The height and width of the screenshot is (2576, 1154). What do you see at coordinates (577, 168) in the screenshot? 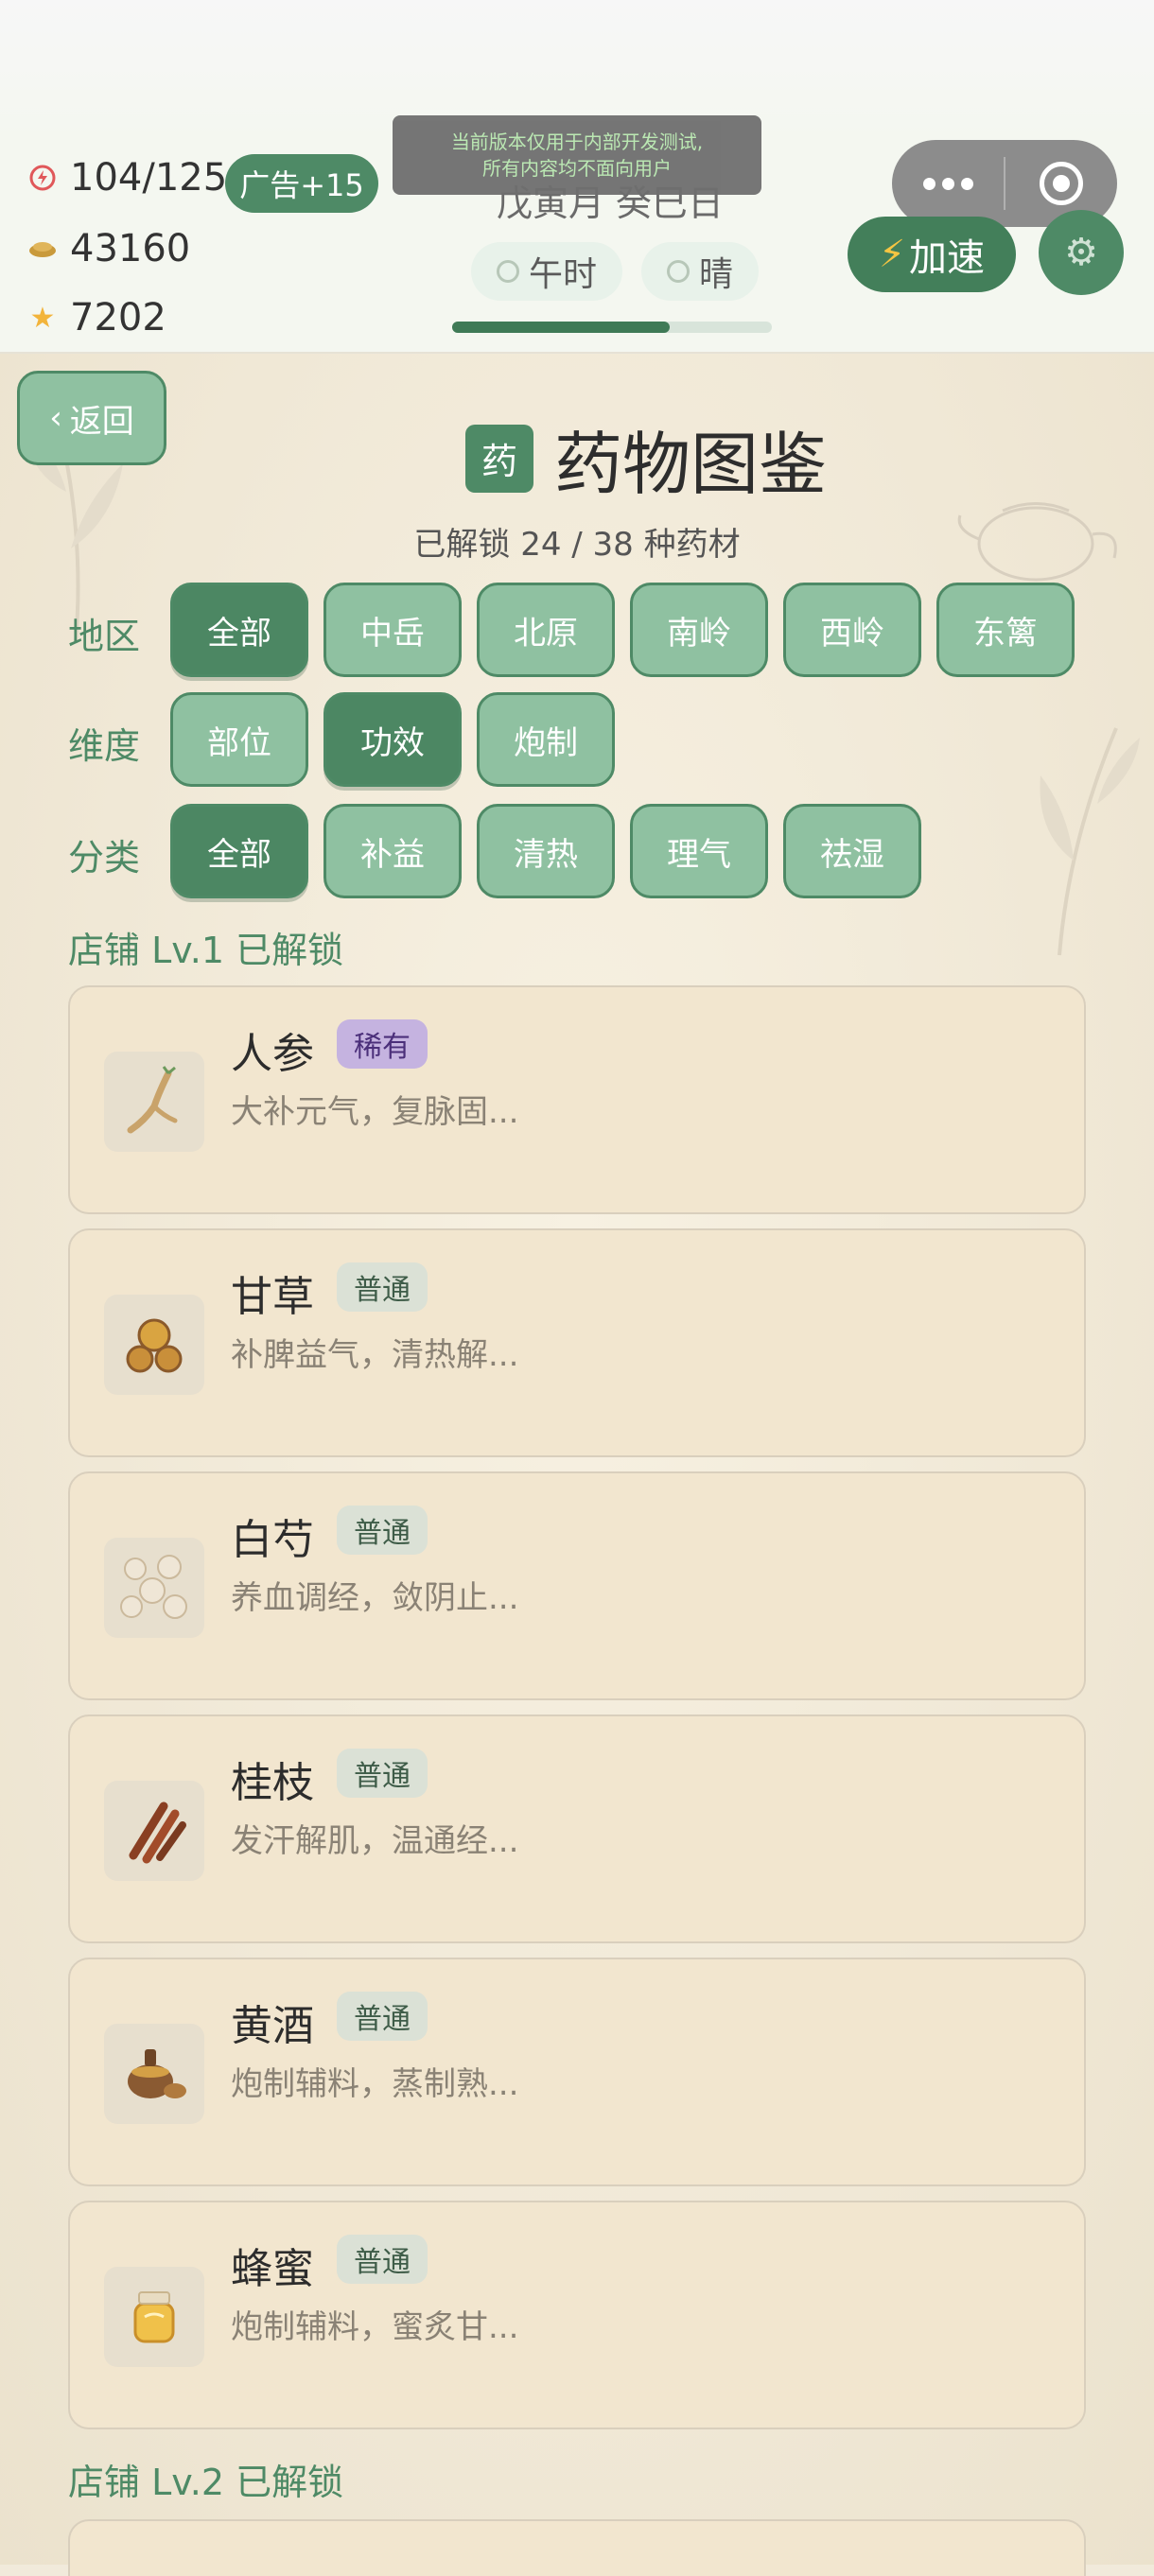
I see `dev-notice-line2: 所有内容均不面向用户` at bounding box center [577, 168].